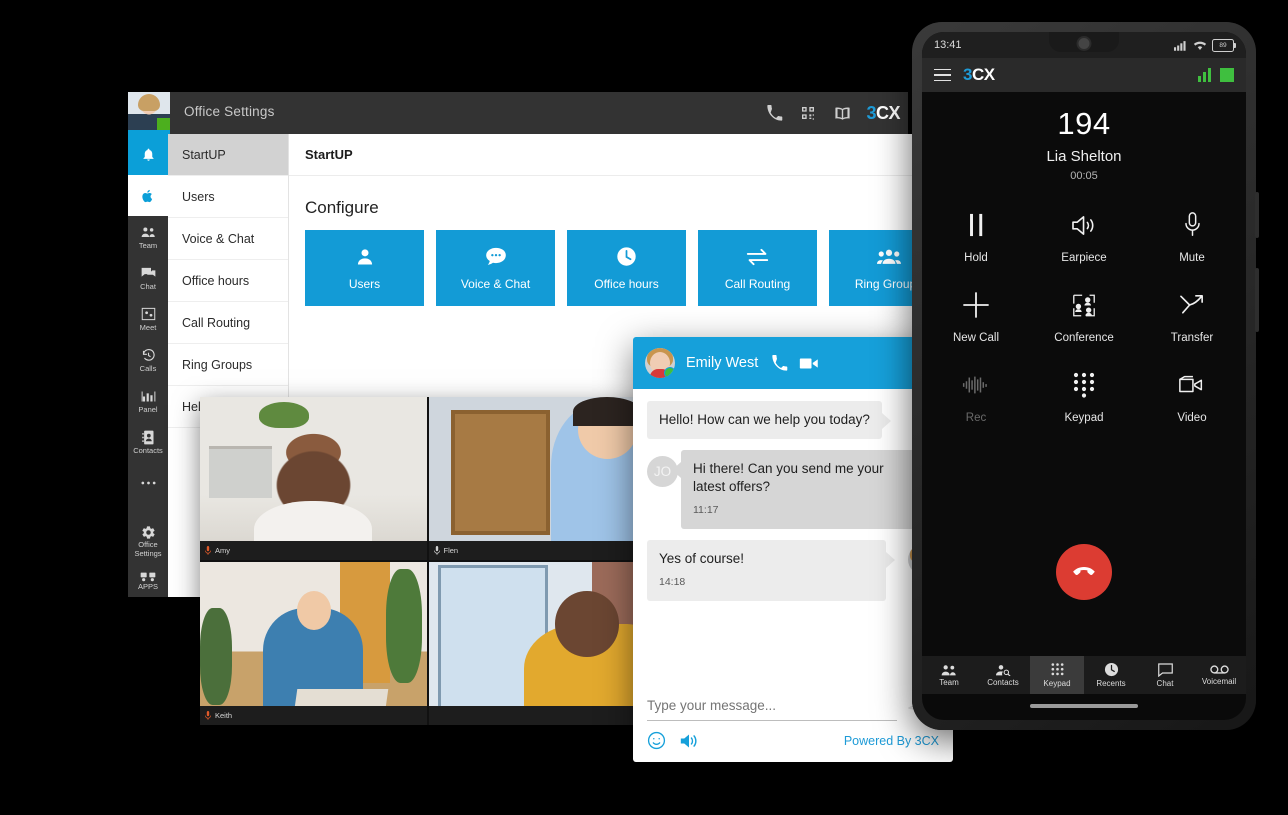 This screenshot has width=1288, height=815. What do you see at coordinates (808, 113) in the screenshot?
I see `qr-code-icon` at bounding box center [808, 113].